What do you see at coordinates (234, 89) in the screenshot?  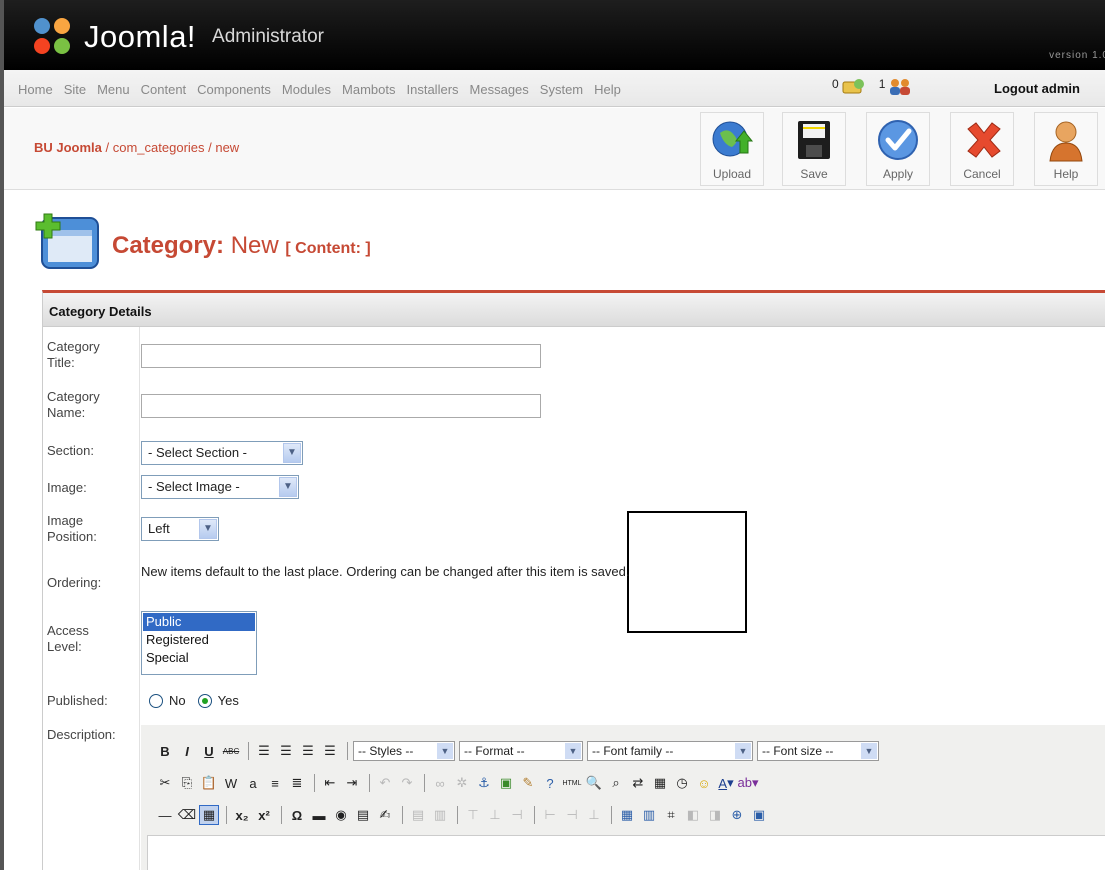 I see `menu-item-components: Components` at bounding box center [234, 89].